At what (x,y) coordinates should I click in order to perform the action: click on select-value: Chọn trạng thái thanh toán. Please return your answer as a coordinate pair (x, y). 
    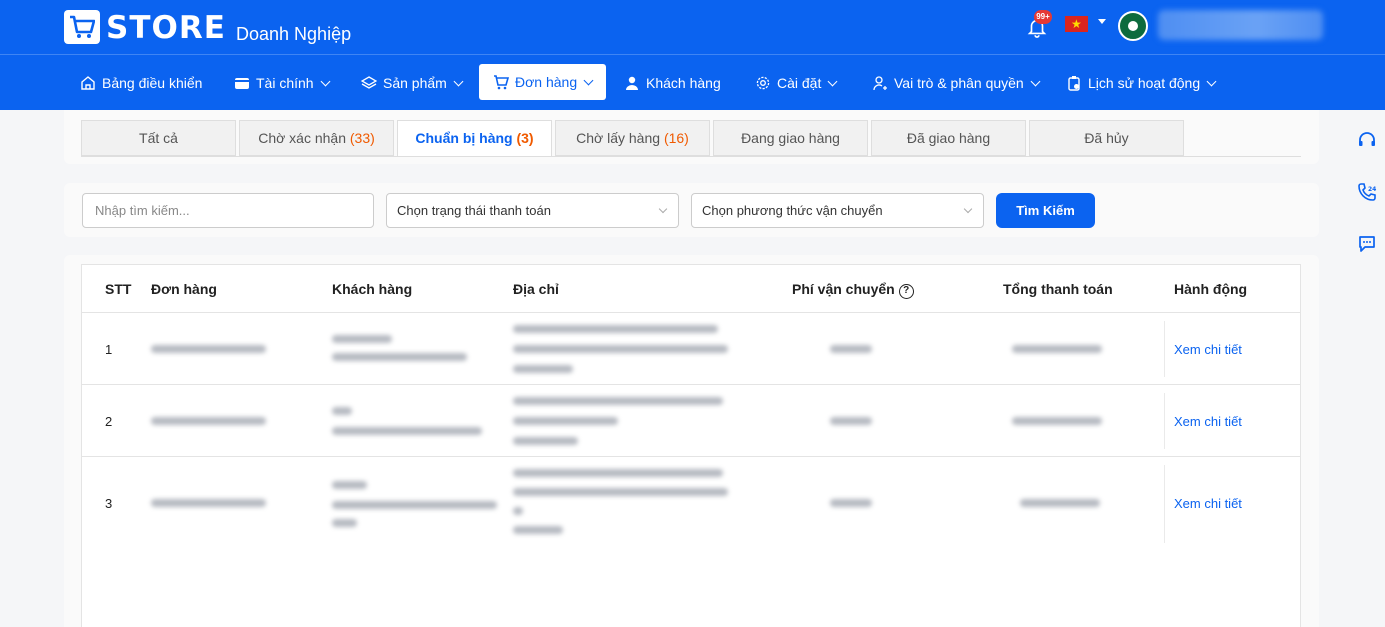
    Looking at the image, I should click on (474, 210).